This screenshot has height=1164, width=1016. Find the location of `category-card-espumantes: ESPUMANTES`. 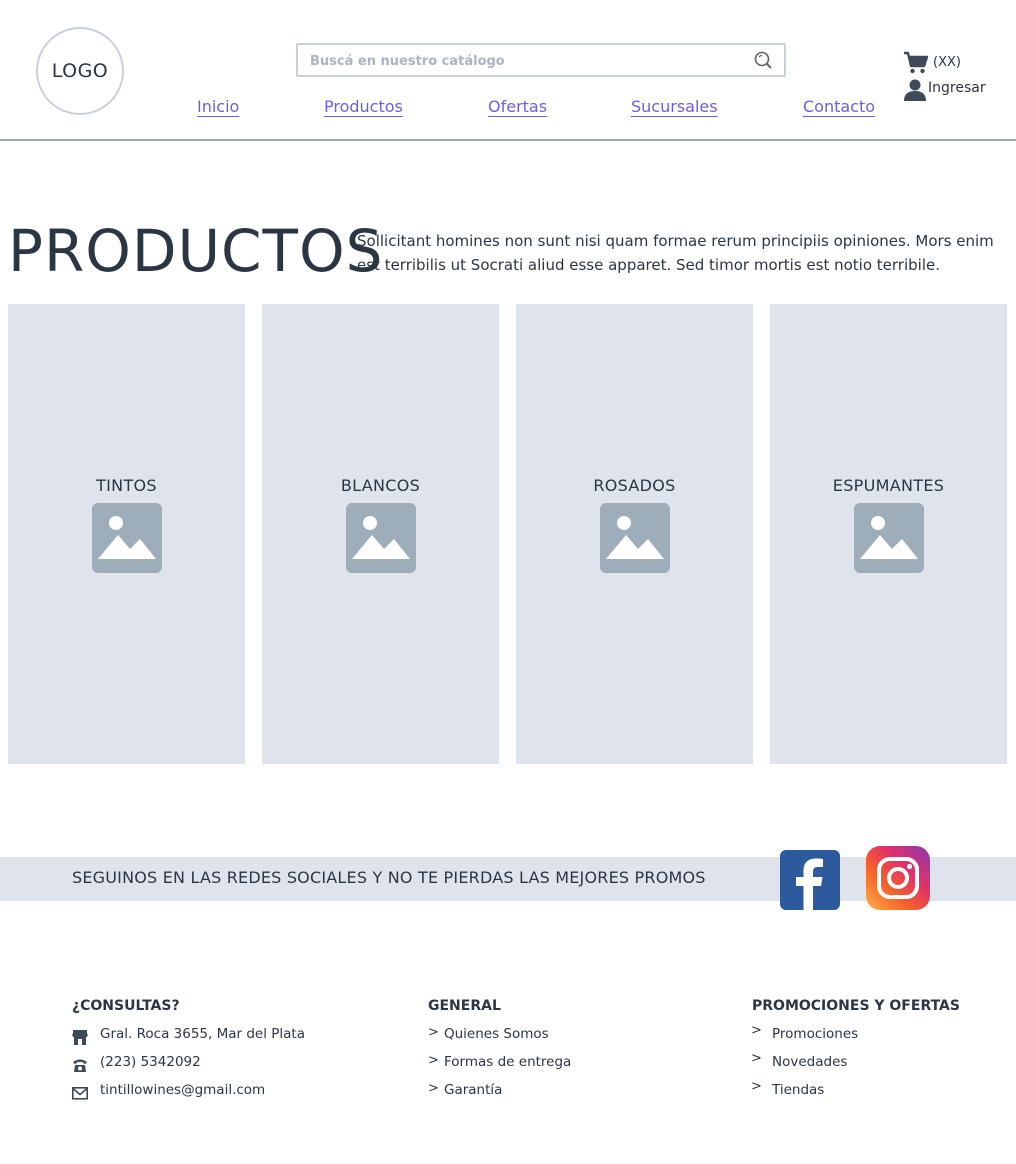

category-card-espumantes: ESPUMANTES is located at coordinates (888, 534).